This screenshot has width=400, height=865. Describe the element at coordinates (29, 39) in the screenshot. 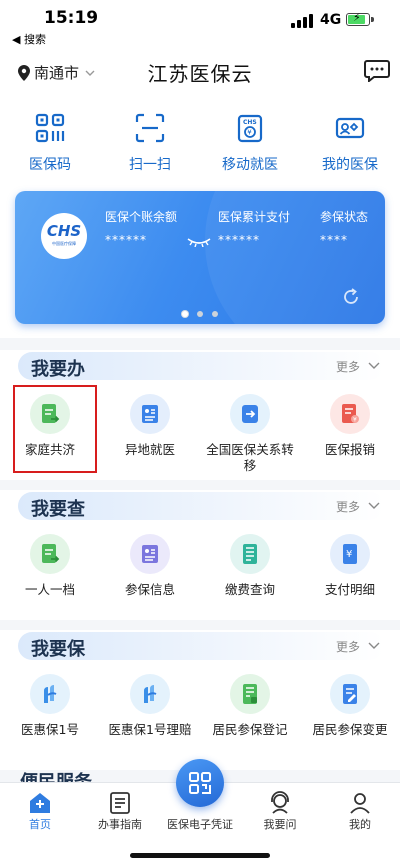

I see `back-to-search-link: ◀ 搜索` at that location.